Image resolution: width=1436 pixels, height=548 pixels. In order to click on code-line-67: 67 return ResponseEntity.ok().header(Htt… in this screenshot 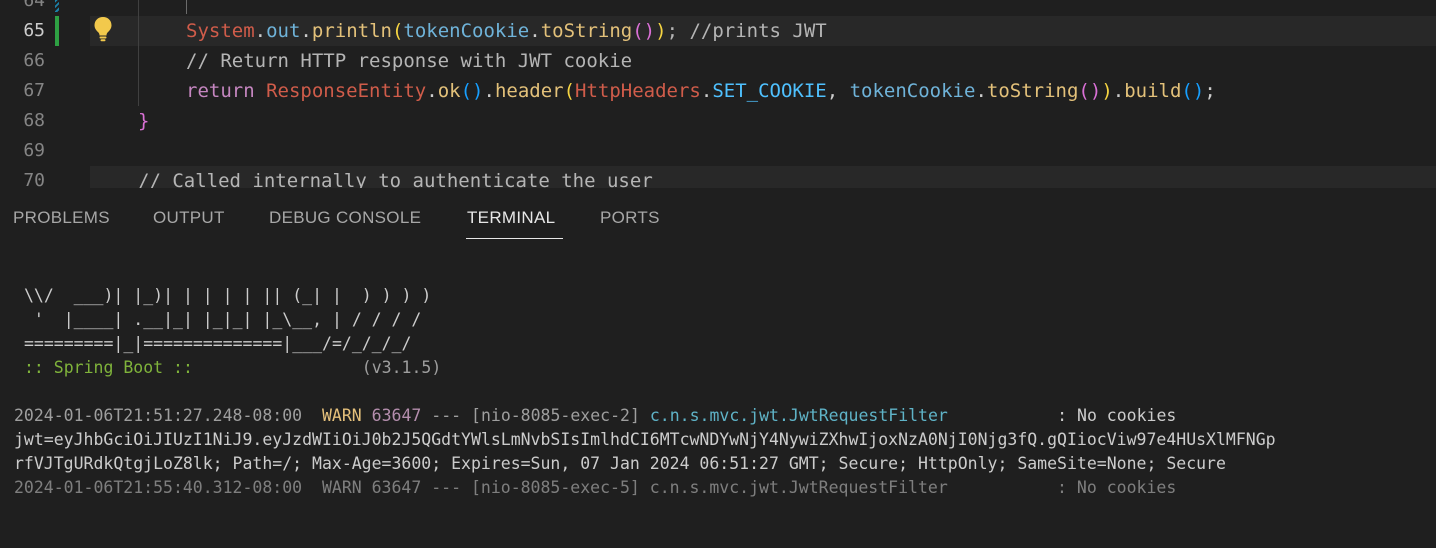, I will do `click(718, 91)`.